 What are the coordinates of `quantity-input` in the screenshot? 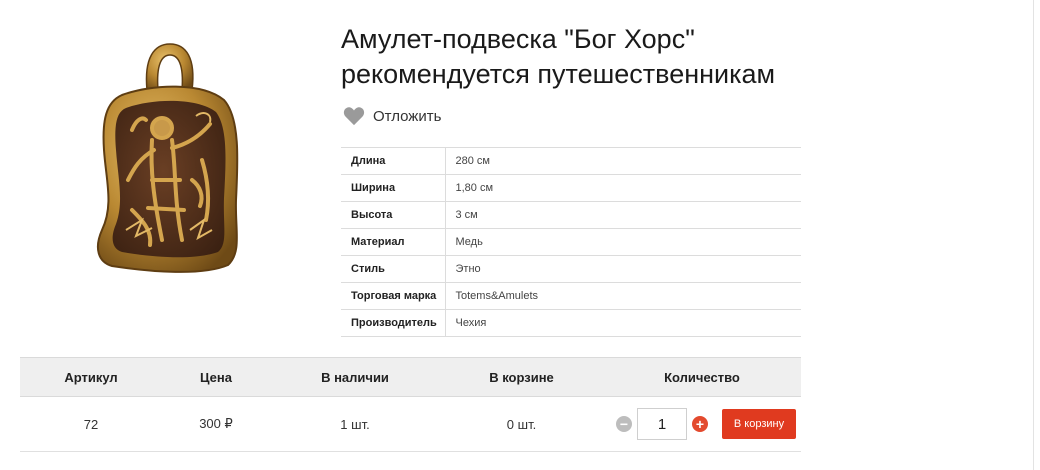 It's located at (662, 424).